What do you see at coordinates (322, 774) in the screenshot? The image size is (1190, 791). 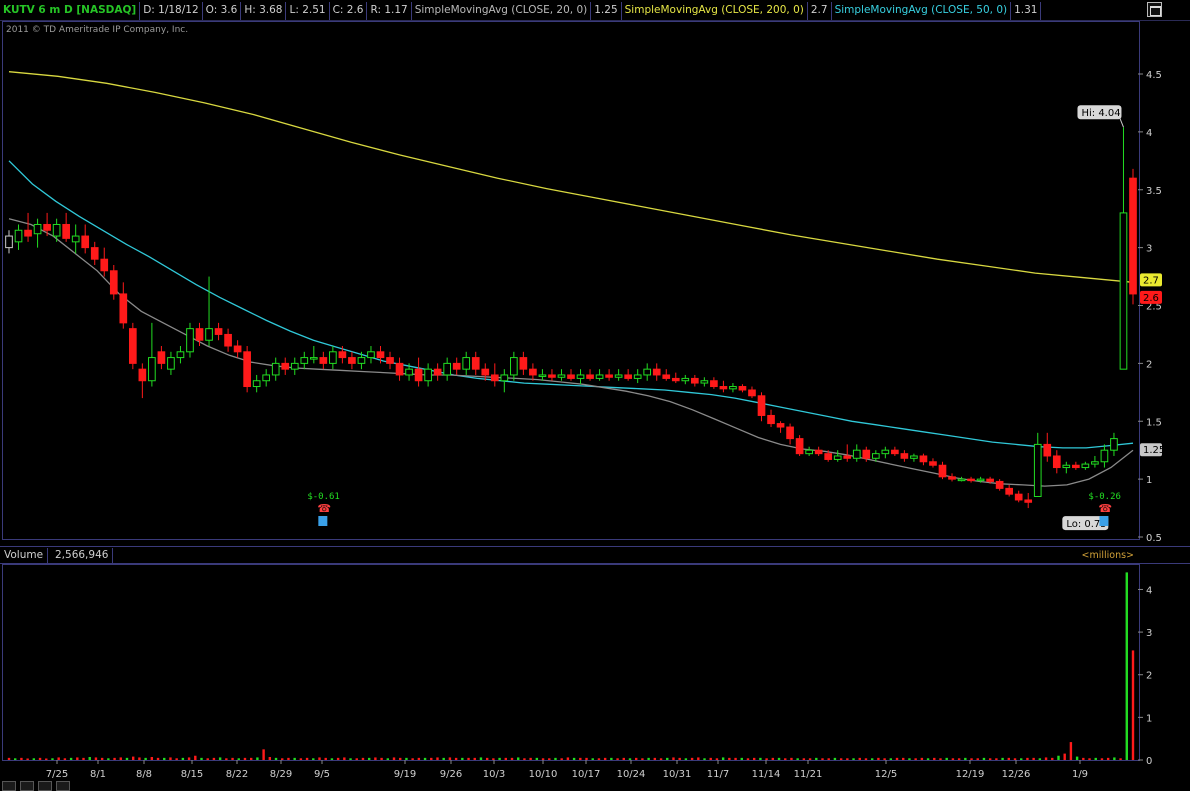 I see `x-tick-label: 9/5` at bounding box center [322, 774].